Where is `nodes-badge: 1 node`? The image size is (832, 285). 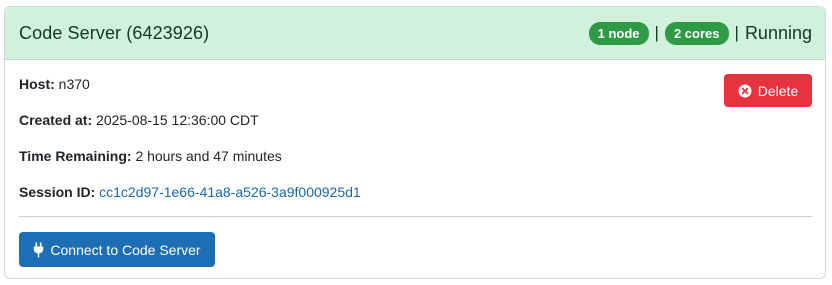 nodes-badge: 1 node is located at coordinates (618, 33).